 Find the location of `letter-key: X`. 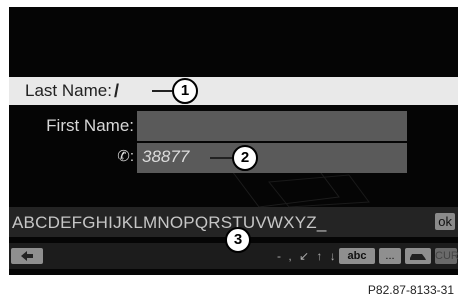

letter-key: X is located at coordinates (289, 222).